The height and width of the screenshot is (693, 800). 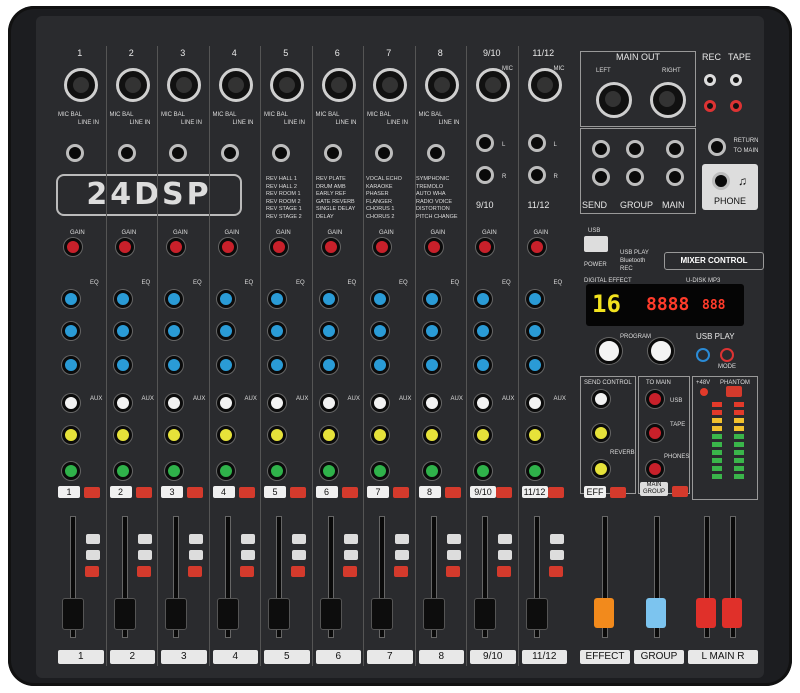 I want to click on phantom-button, so click(x=734, y=391).